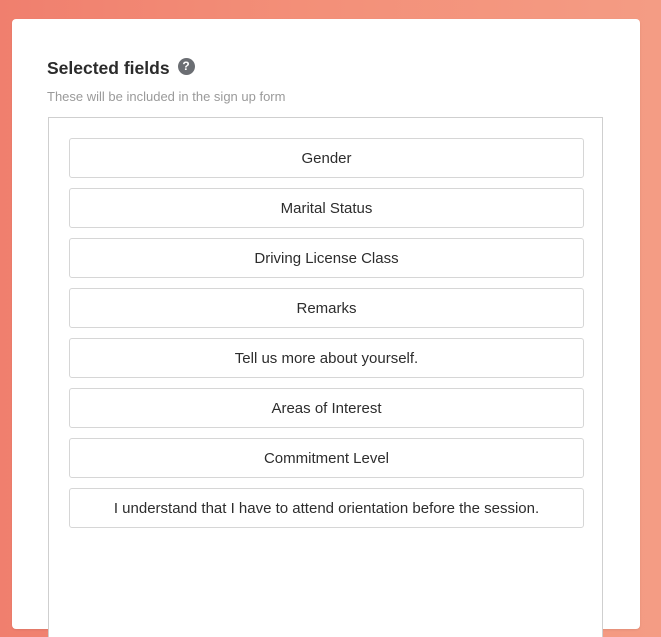 The height and width of the screenshot is (637, 661). What do you see at coordinates (186, 66) in the screenshot?
I see `help-circle-icon: ?` at bounding box center [186, 66].